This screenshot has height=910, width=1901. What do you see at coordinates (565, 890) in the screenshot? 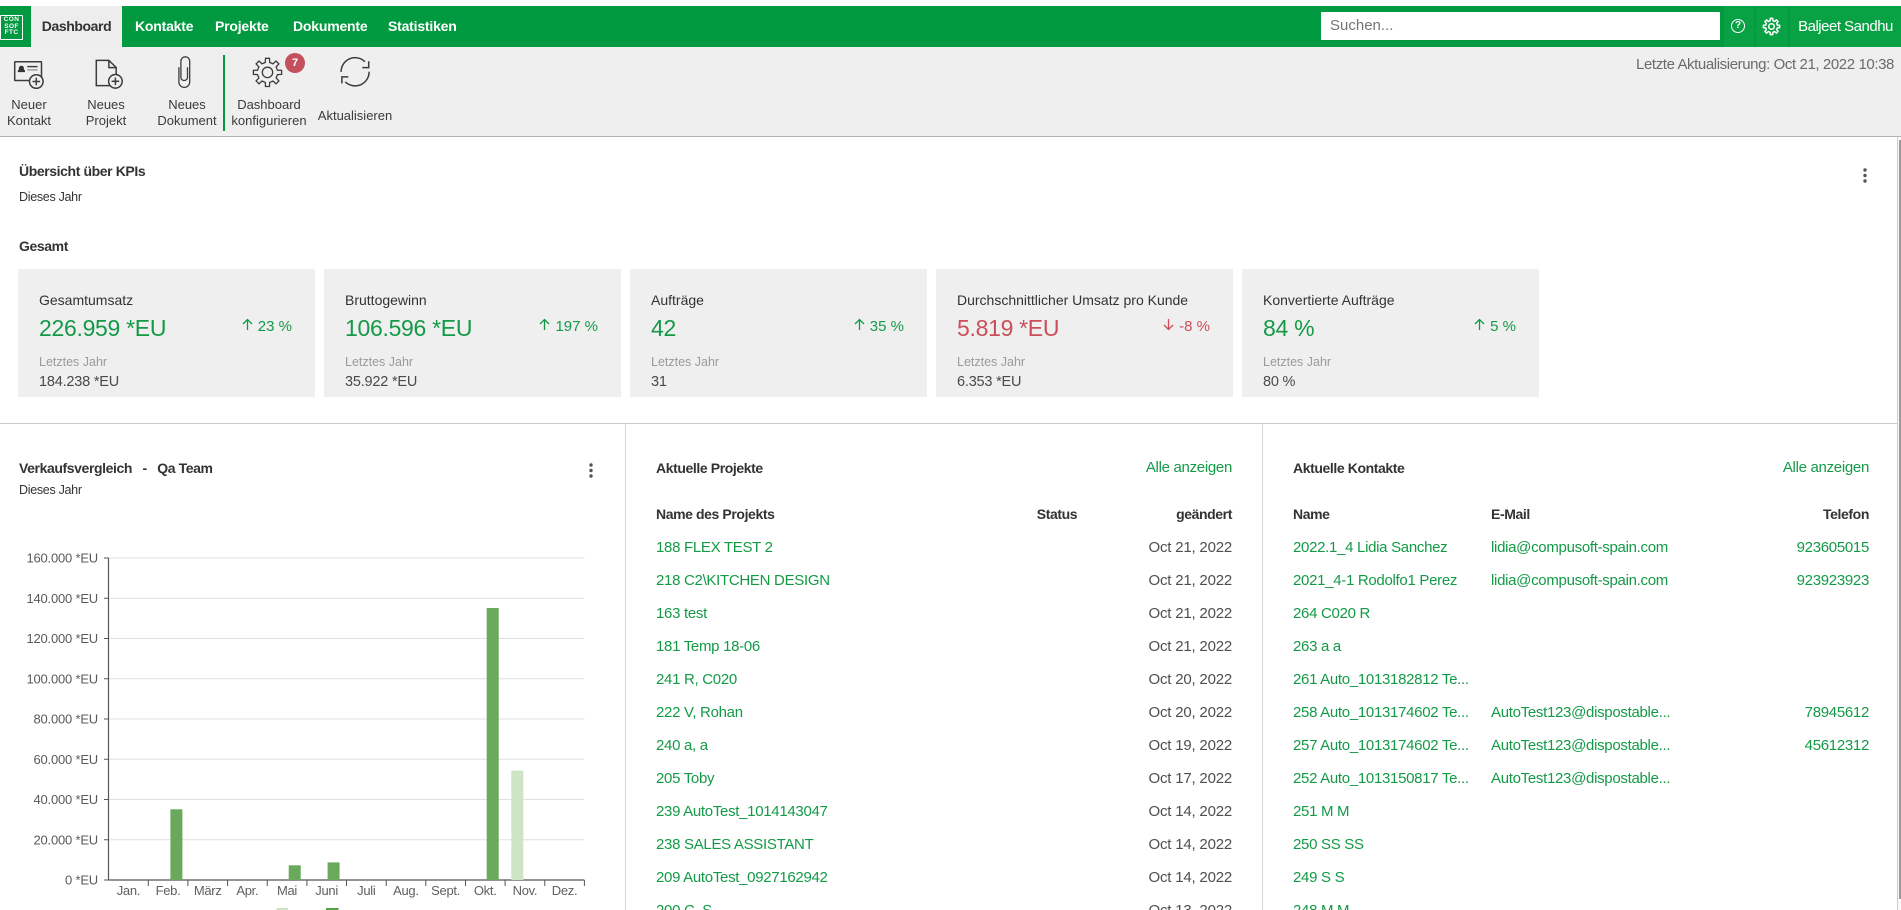
I see `svg-text: Dez.` at bounding box center [565, 890].